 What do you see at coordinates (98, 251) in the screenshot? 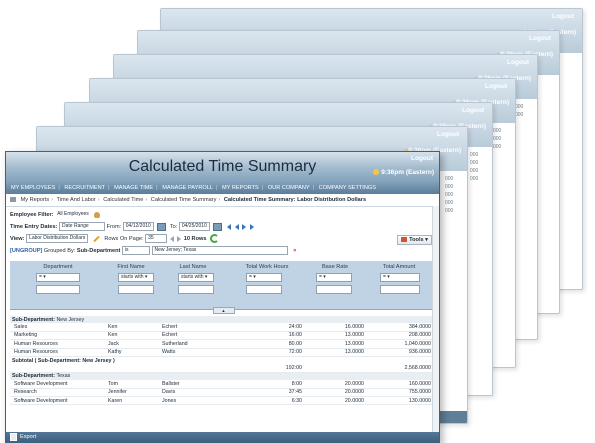
I see `grouped-by-field: Sub-Department` at bounding box center [98, 251].